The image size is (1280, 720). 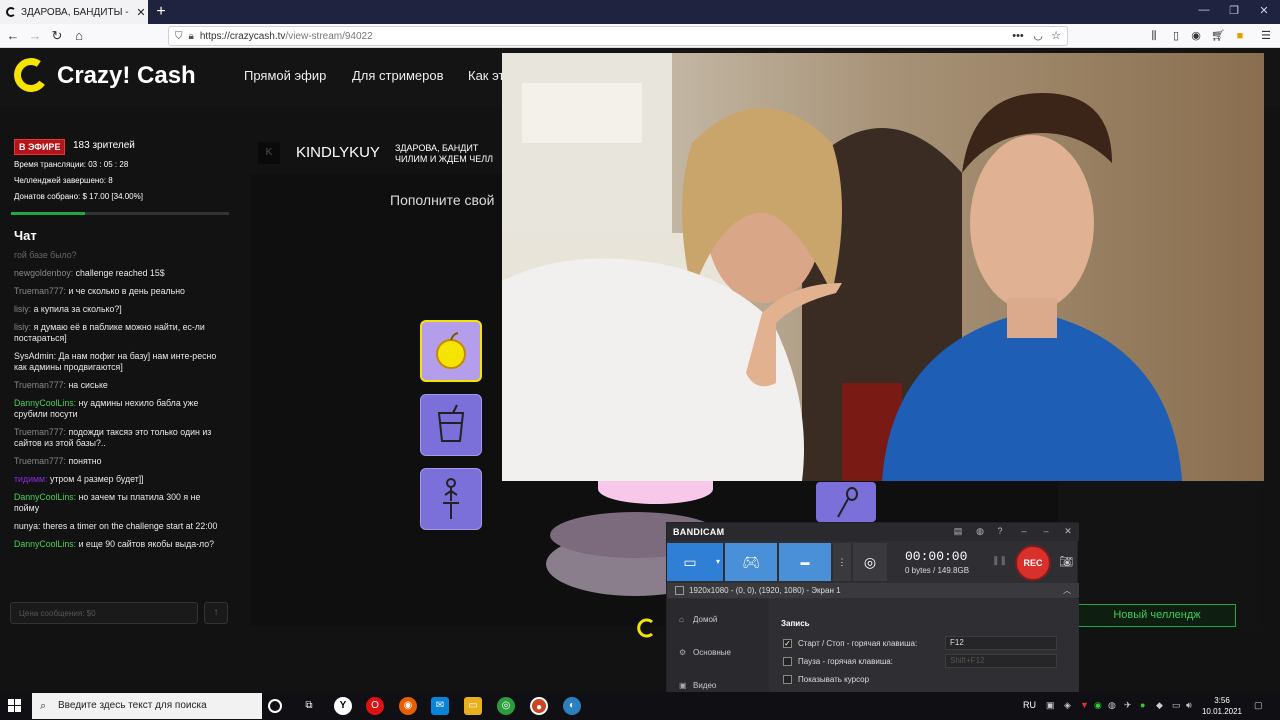 What do you see at coordinates (980, 531) in the screenshot?
I see `lock-icon: ◍` at bounding box center [980, 531].